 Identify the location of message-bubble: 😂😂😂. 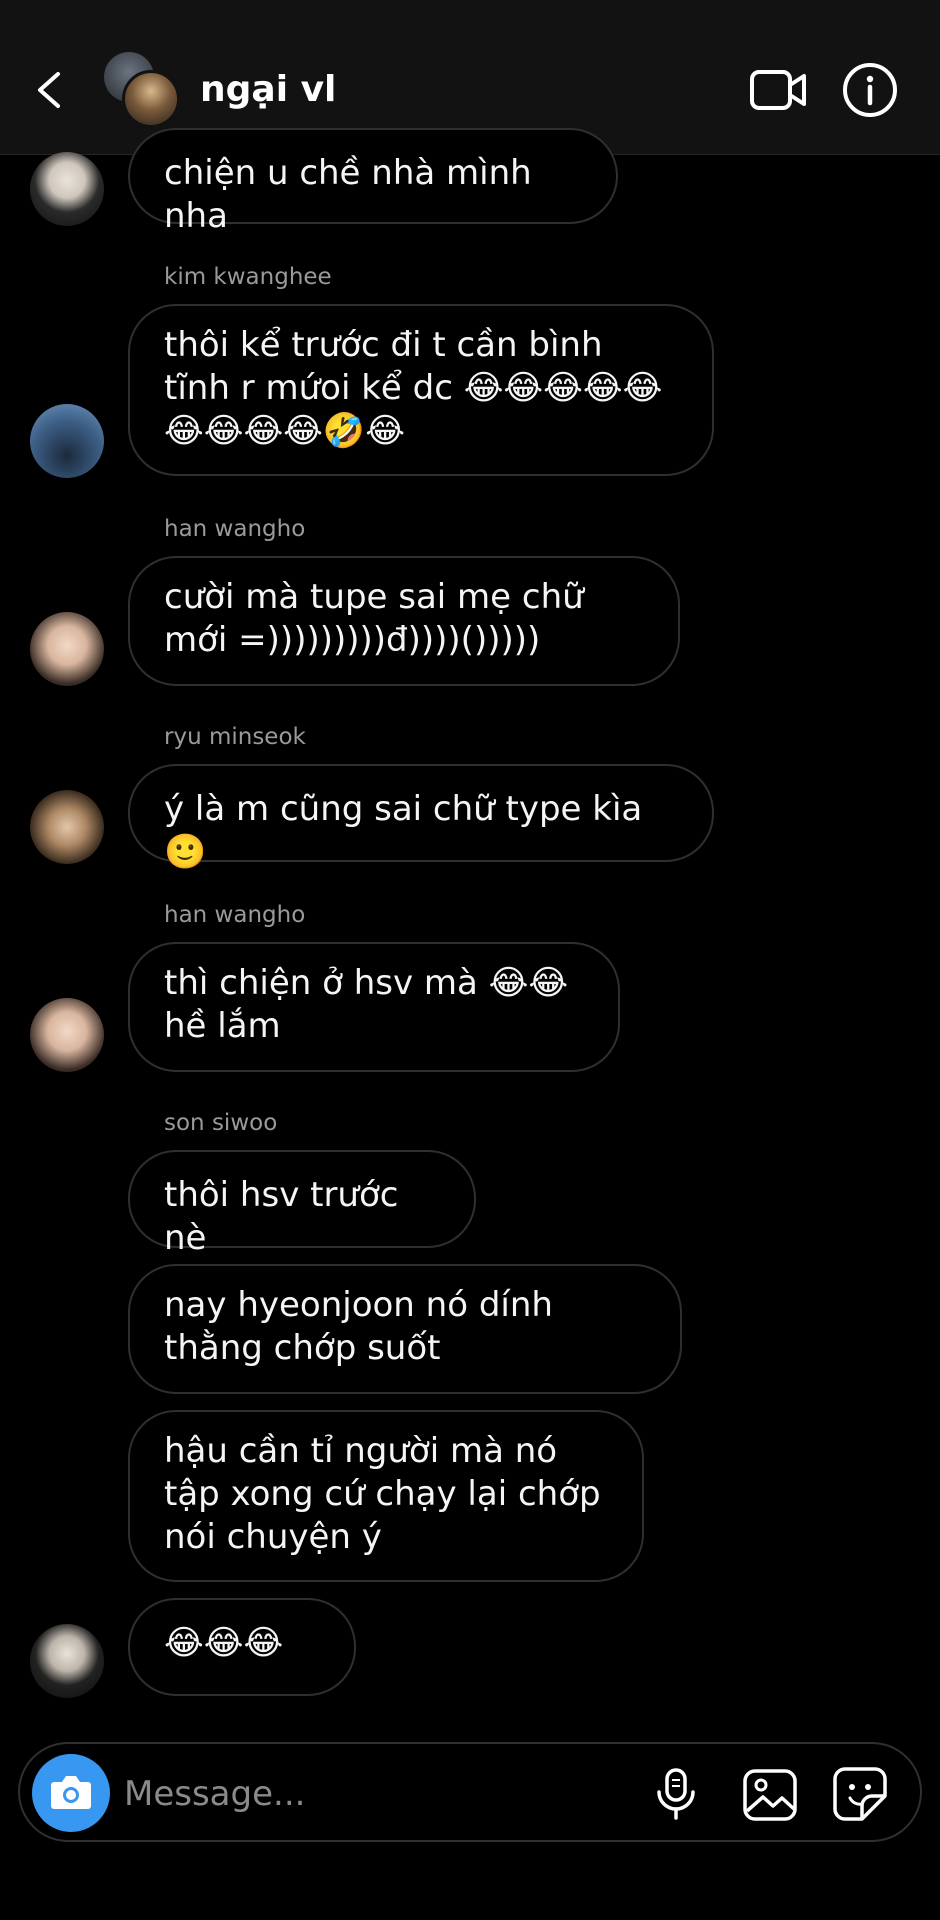
(242, 1647).